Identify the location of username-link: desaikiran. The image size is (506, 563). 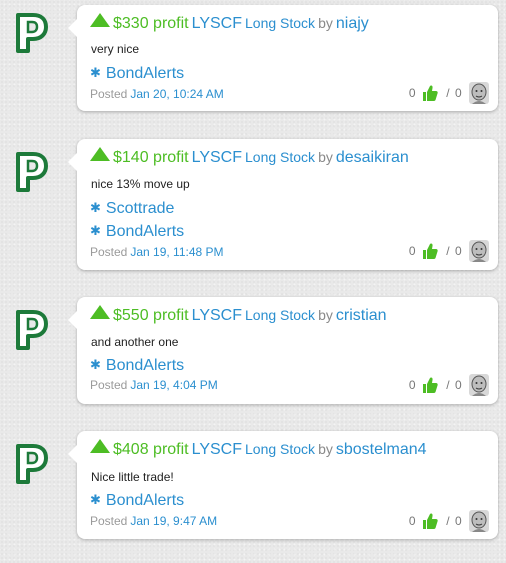
(372, 157).